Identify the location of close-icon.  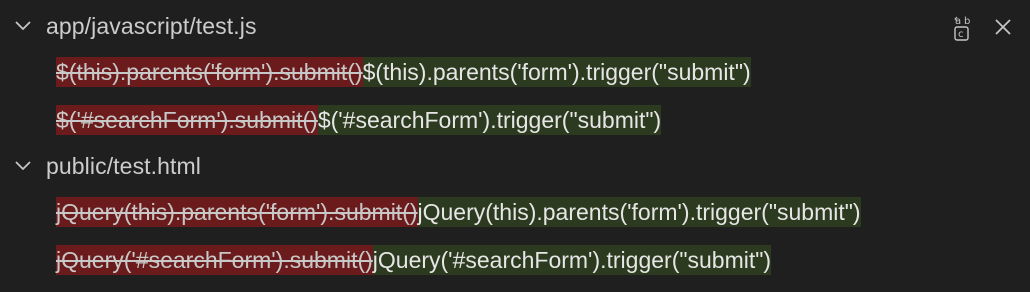
(1003, 27).